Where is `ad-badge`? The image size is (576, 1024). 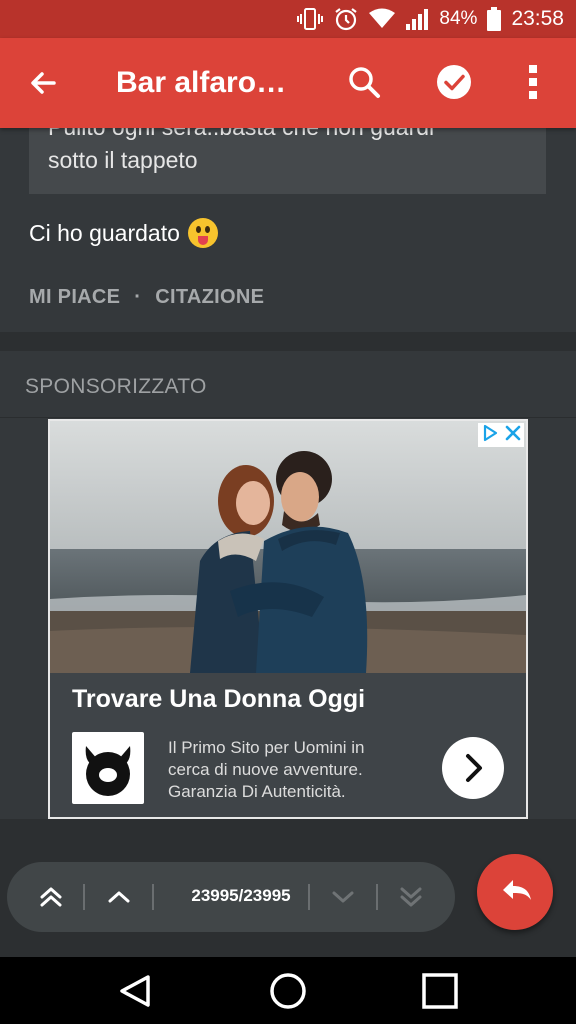 ad-badge is located at coordinates (501, 435).